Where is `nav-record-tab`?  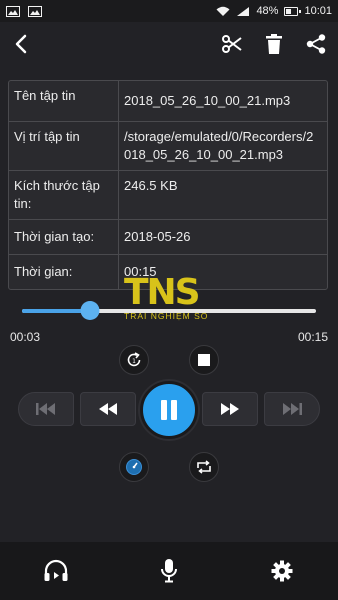
nav-record-tab is located at coordinates (169, 571).